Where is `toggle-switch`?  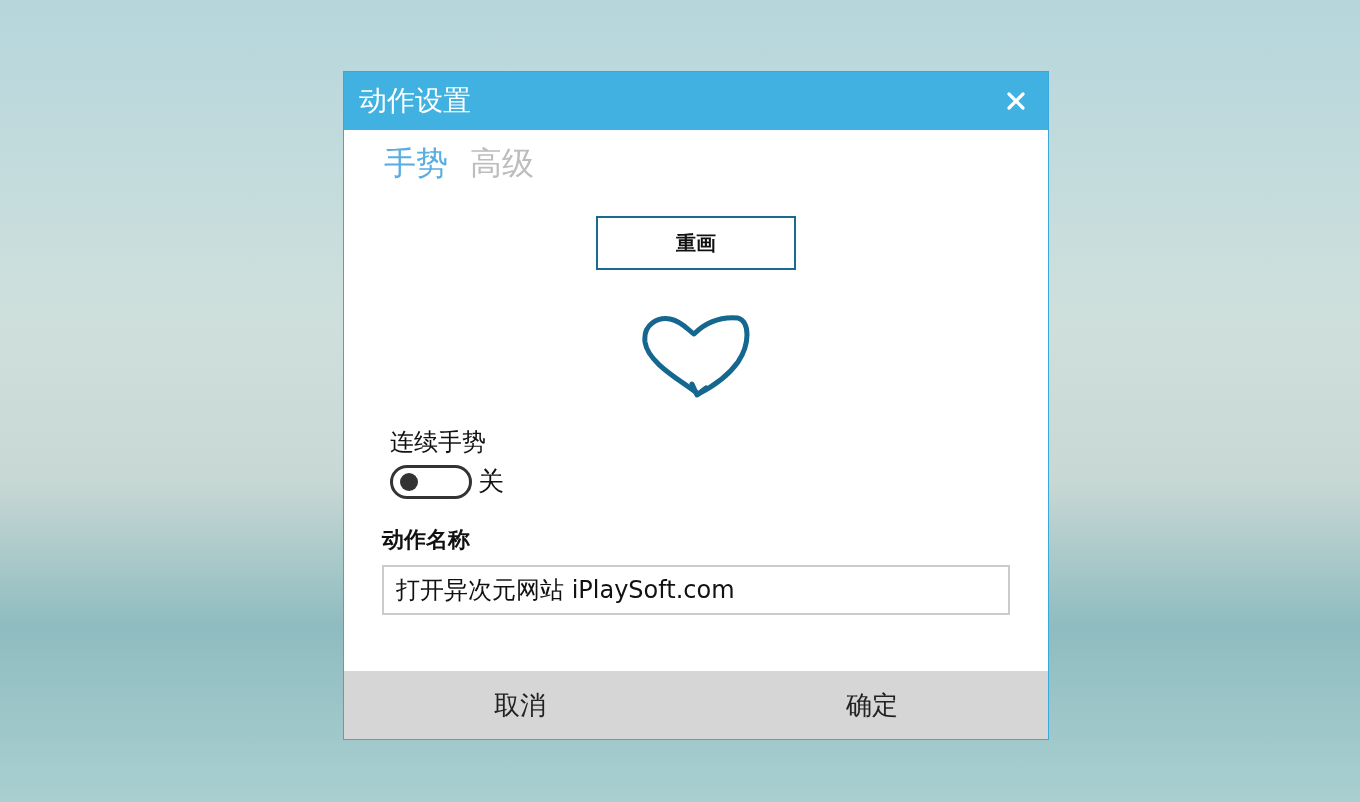 toggle-switch is located at coordinates (431, 481).